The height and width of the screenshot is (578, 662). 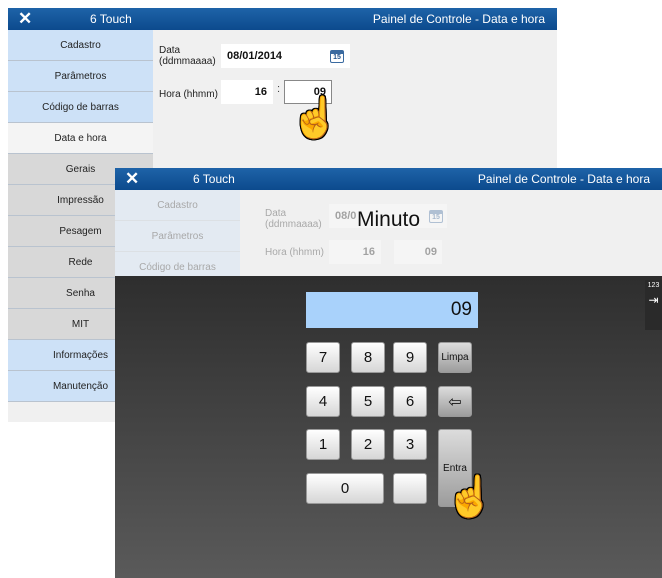 What do you see at coordinates (285, 56) in the screenshot?
I see `date-field: 08/01/2014 15` at bounding box center [285, 56].